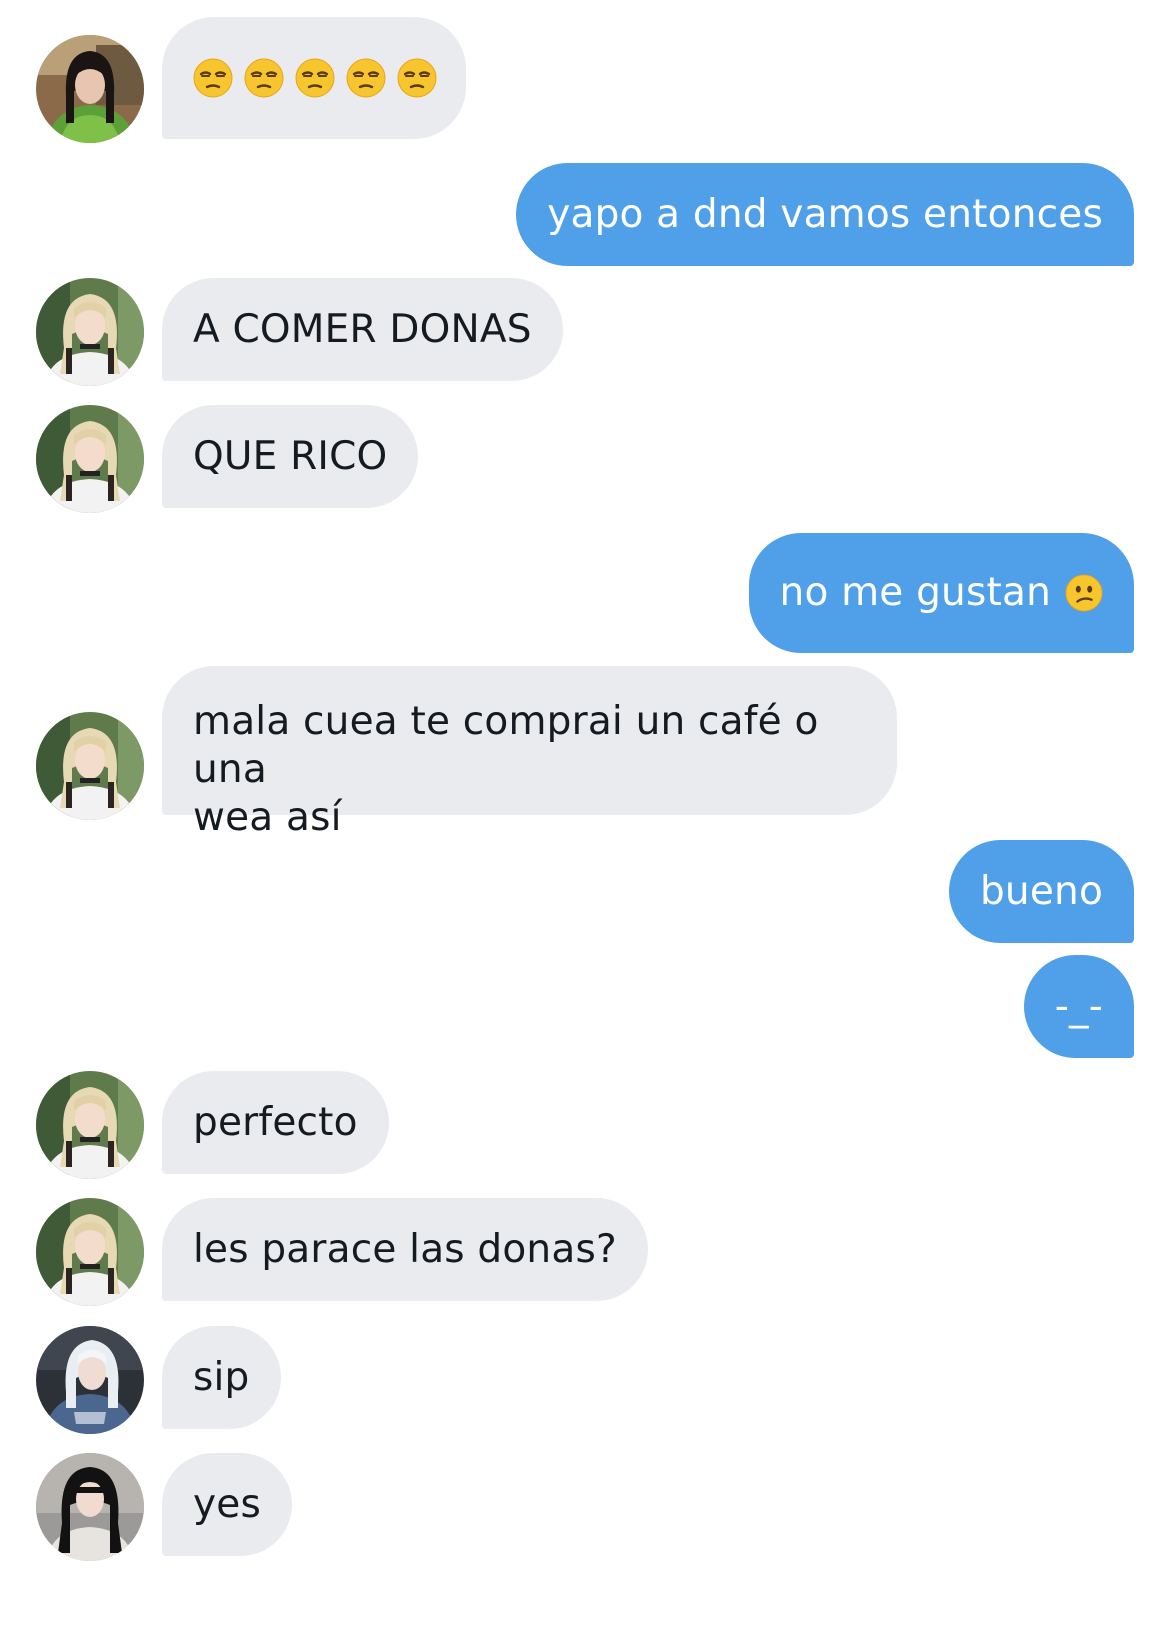 Image resolution: width=1170 pixels, height=1626 pixels. Describe the element at coordinates (506, 745) in the screenshot. I see `message-line: mala cuea te comprai un café o una` at that location.